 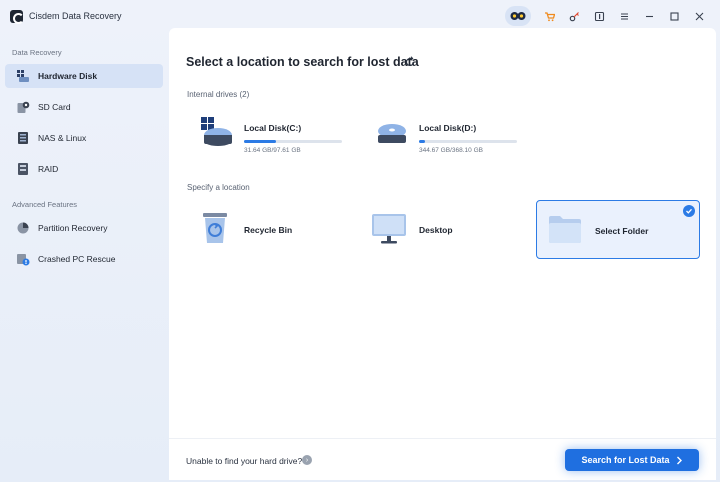 What do you see at coordinates (244, 461) in the screenshot?
I see `help-text: Unable to find your hard drive?` at bounding box center [244, 461].